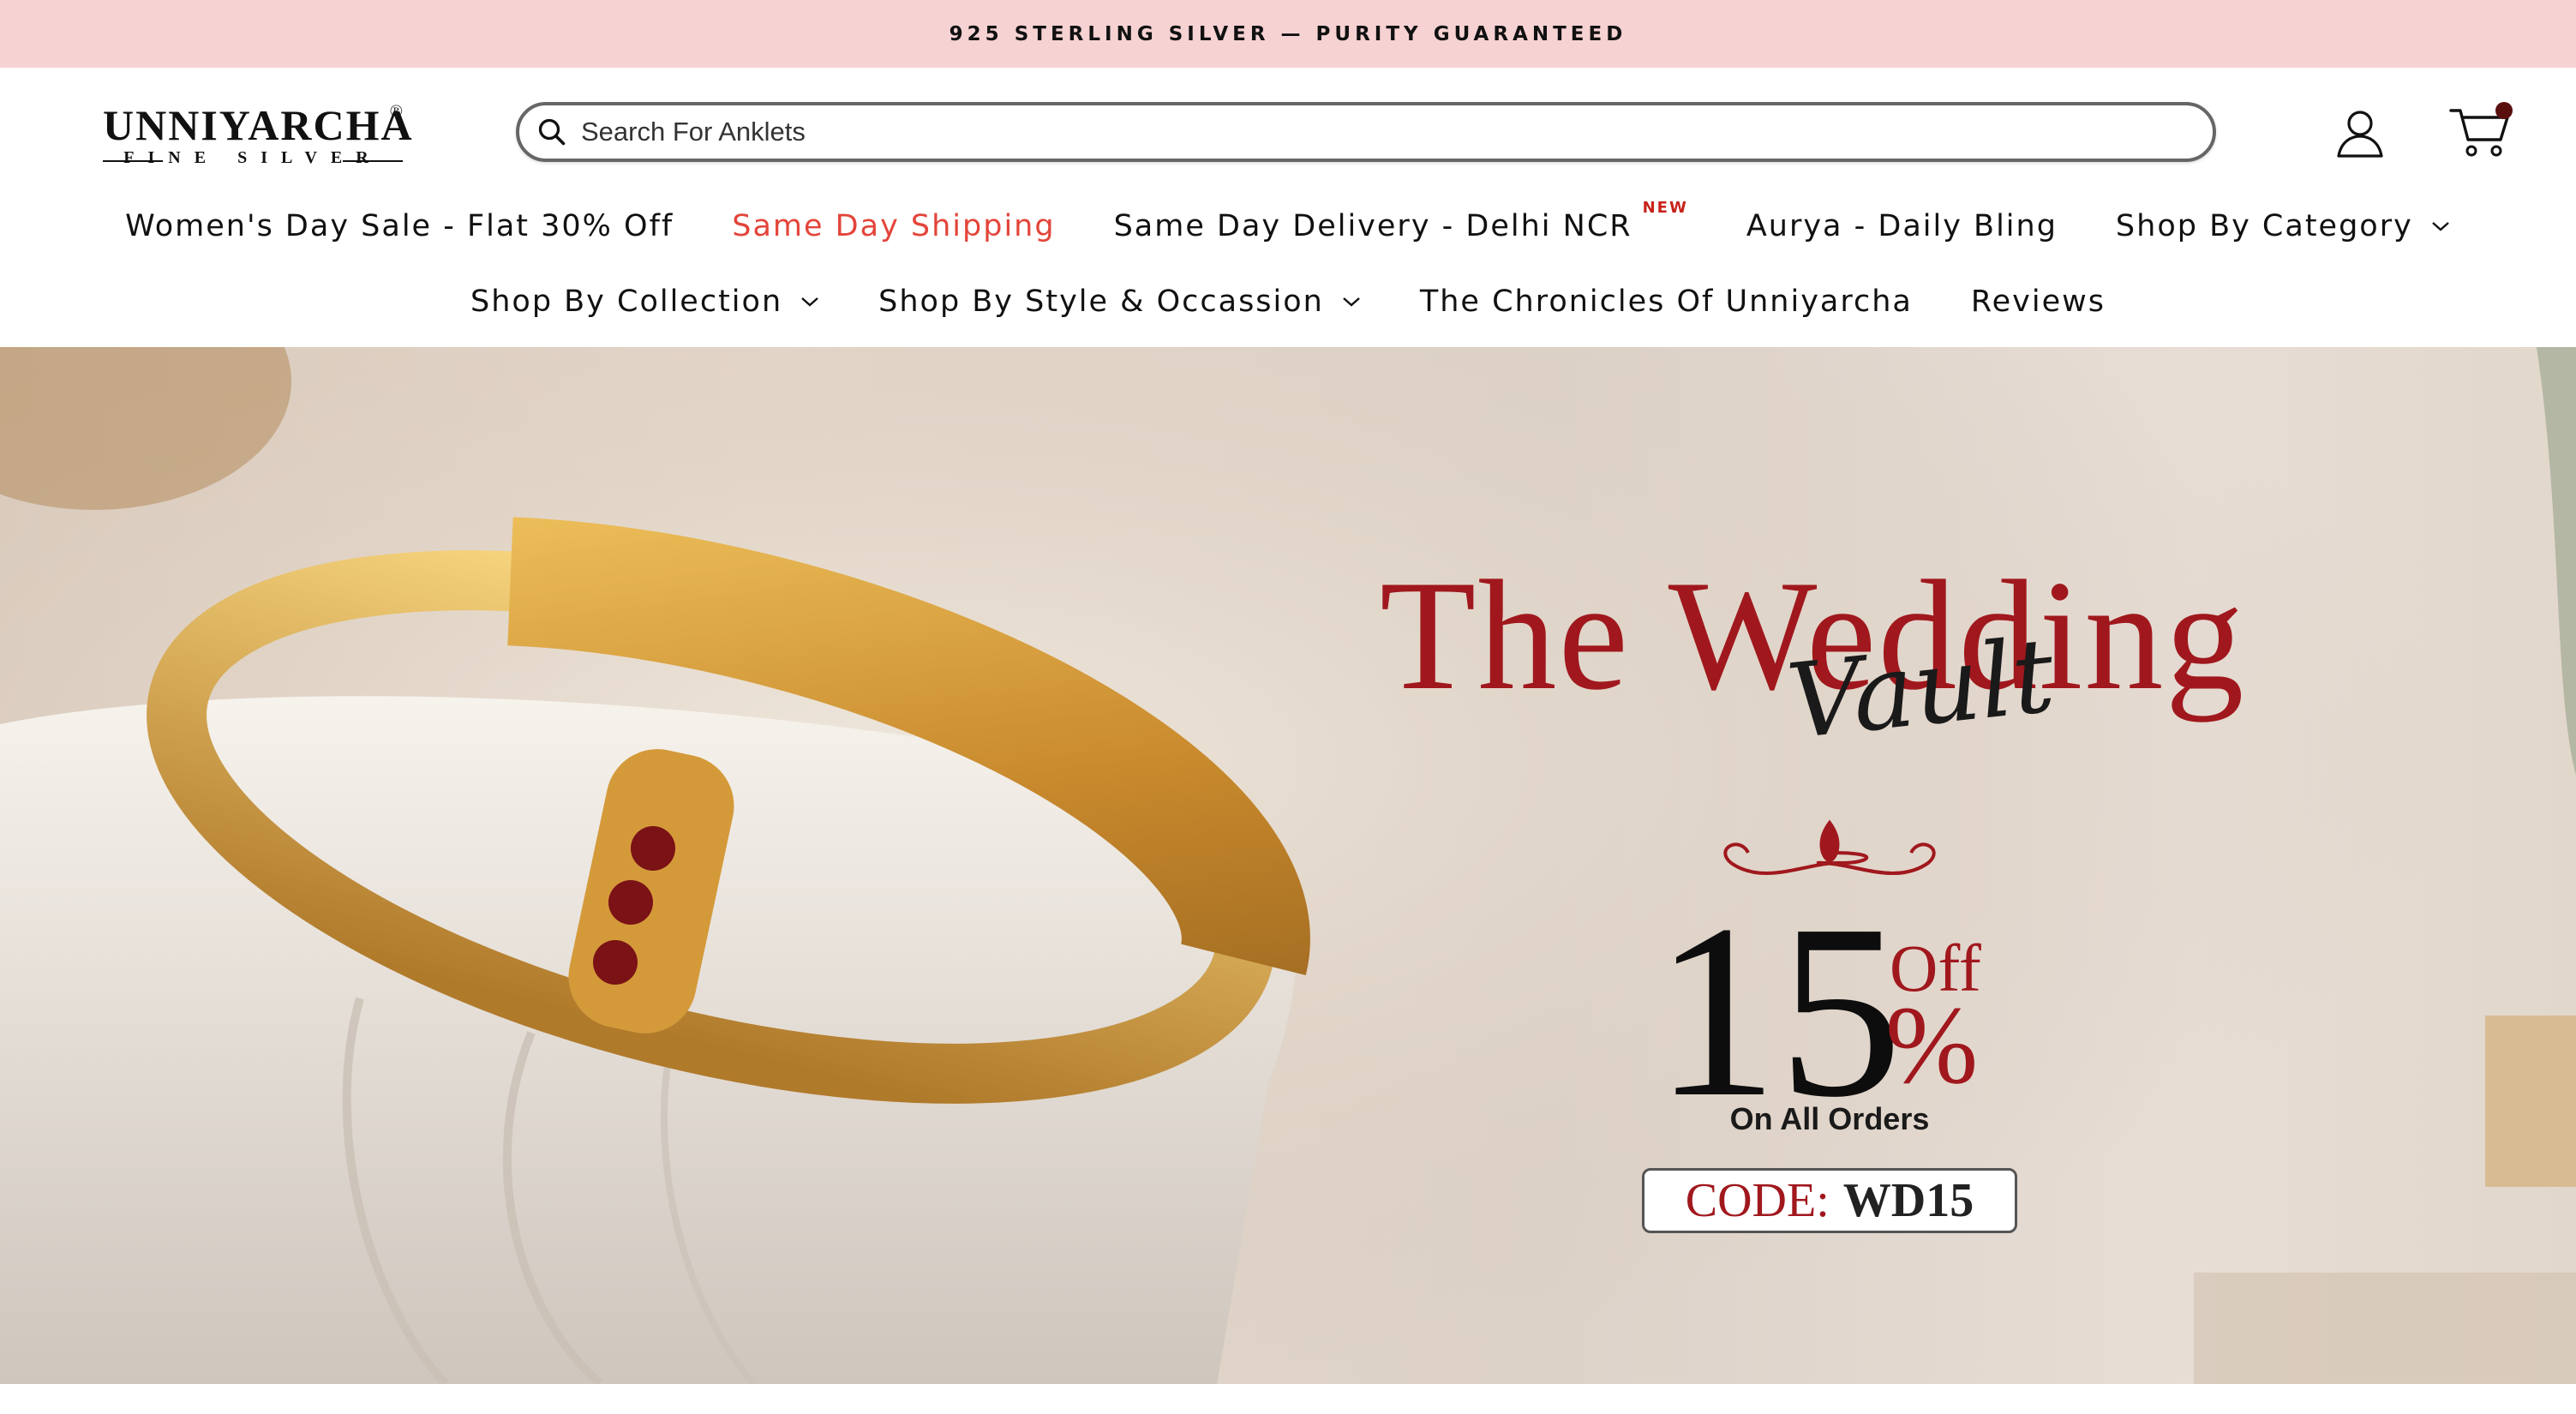 The image size is (2576, 1414). I want to click on discount-number: 15, so click(1778, 1010).